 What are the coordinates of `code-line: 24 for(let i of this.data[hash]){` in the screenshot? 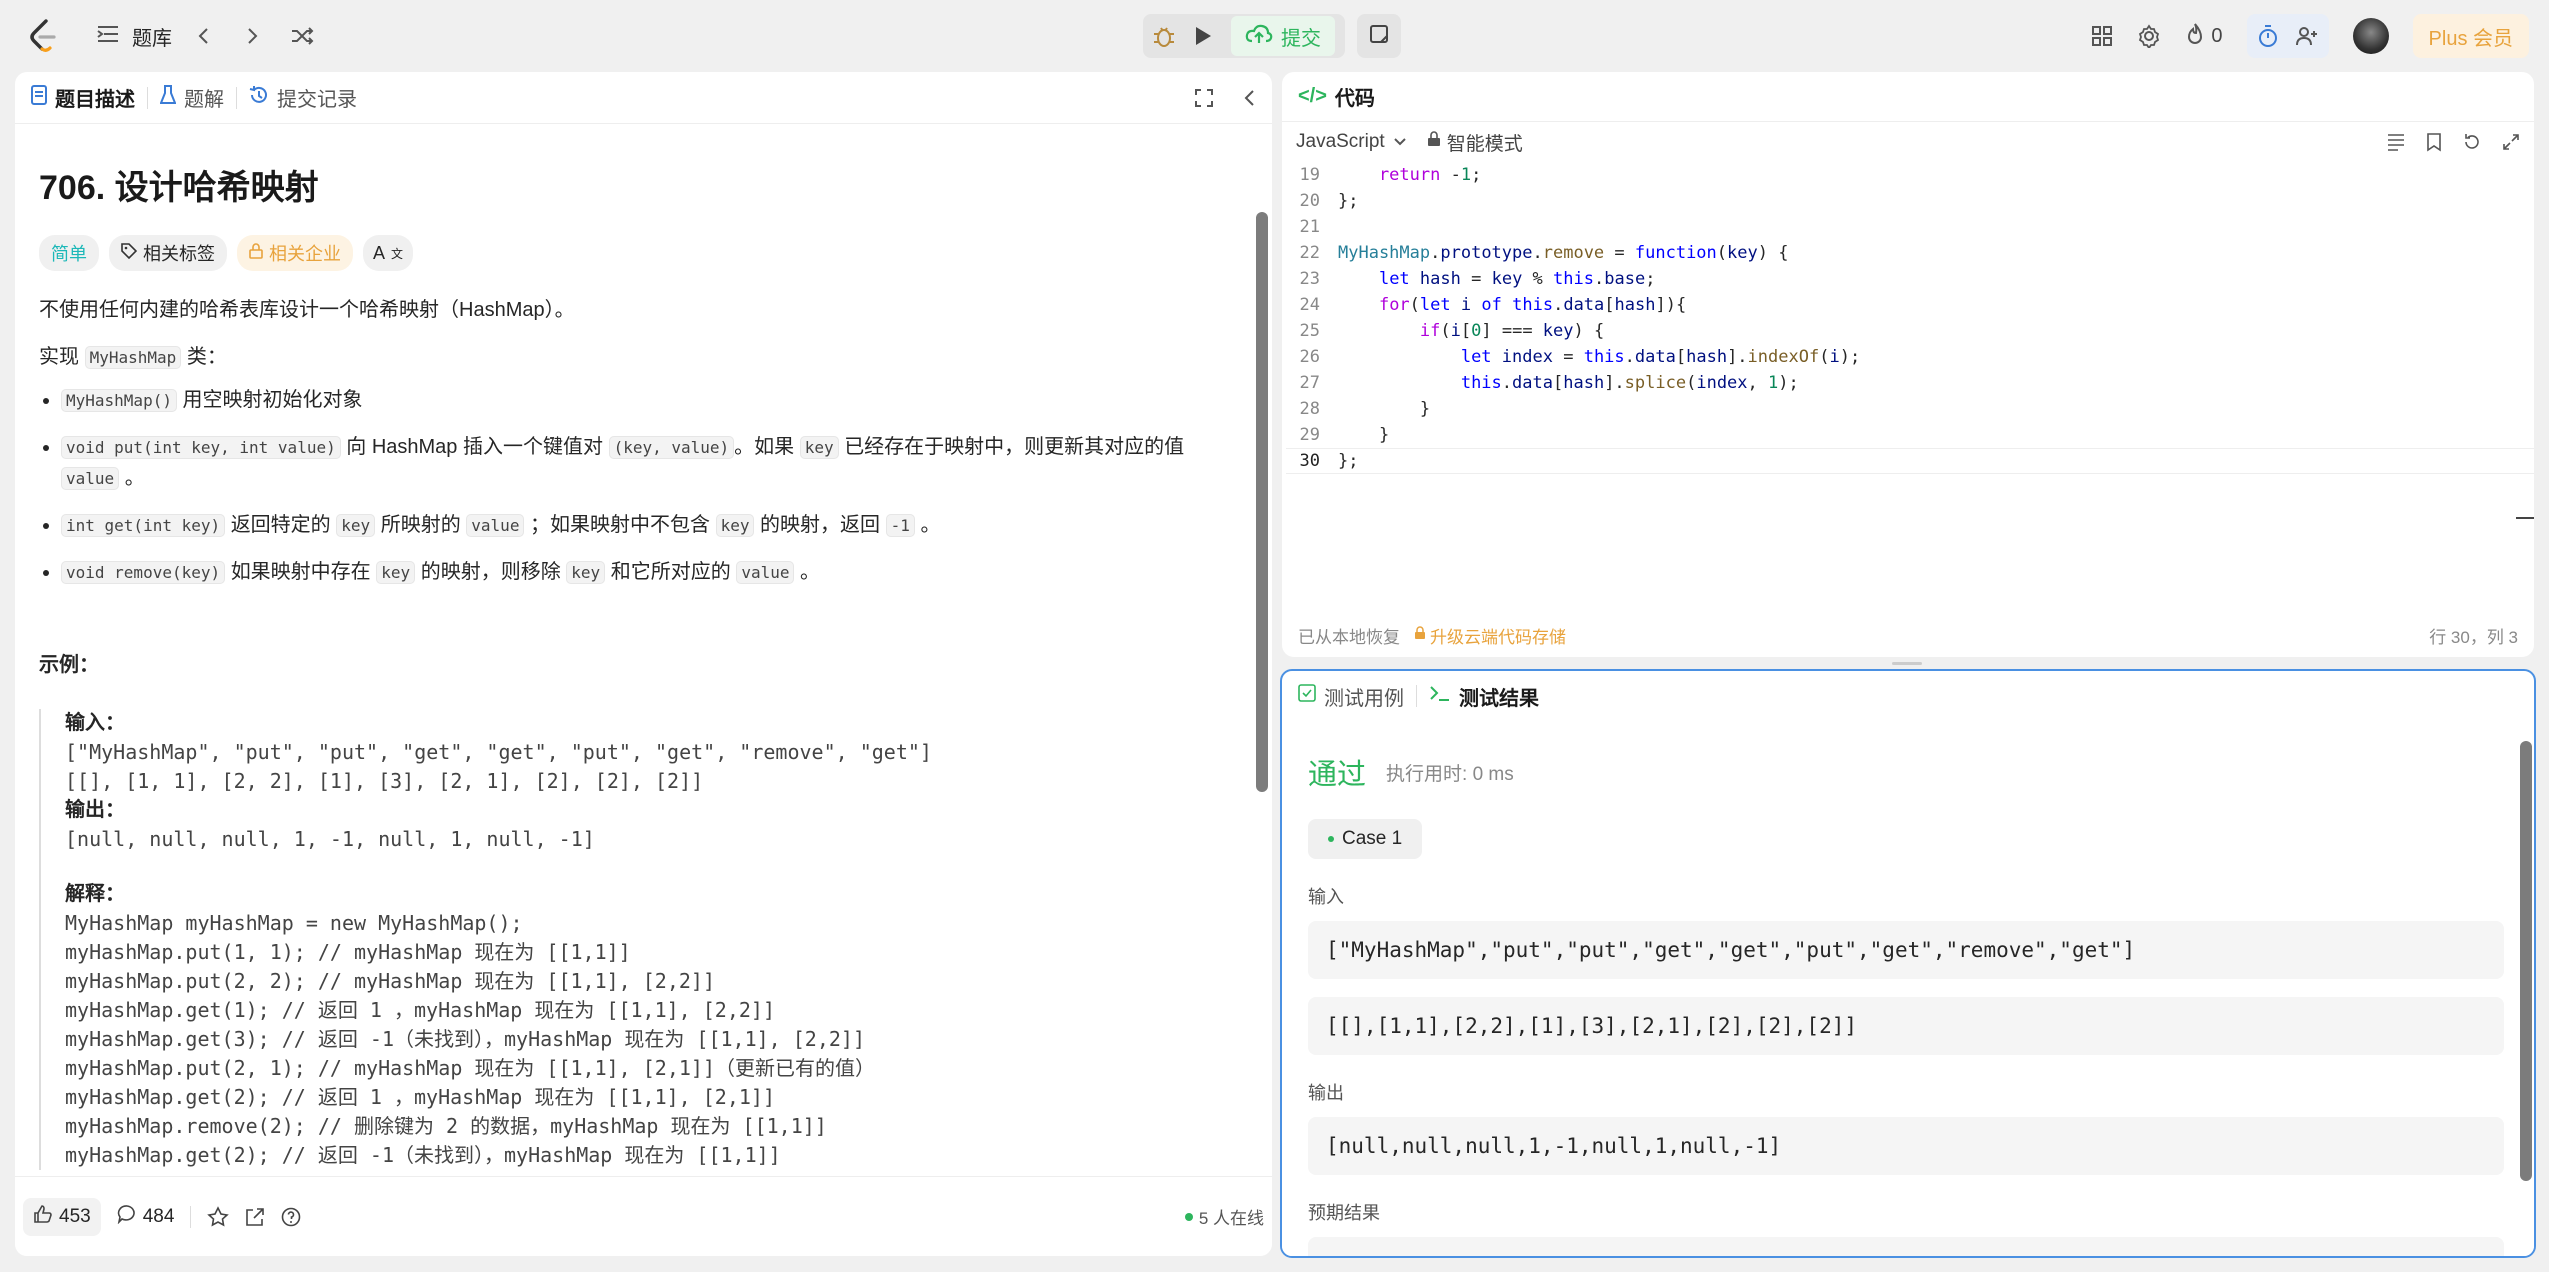 It's located at (1910, 305).